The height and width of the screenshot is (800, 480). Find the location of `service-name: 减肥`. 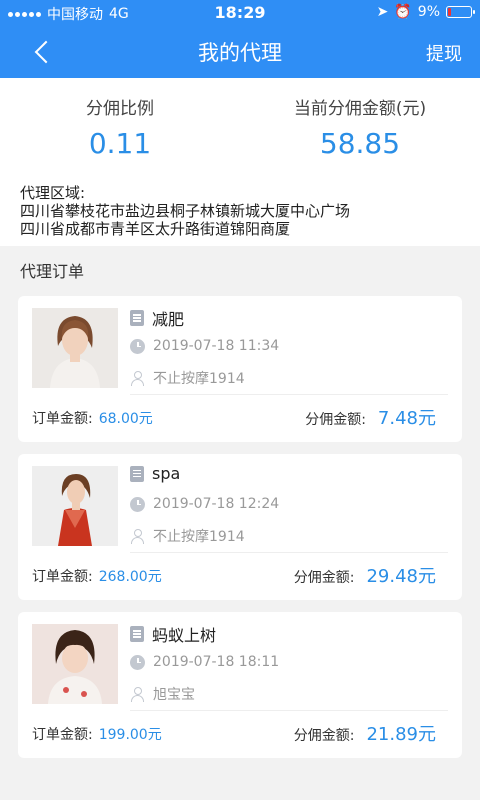

service-name: 减肥 is located at coordinates (168, 319).